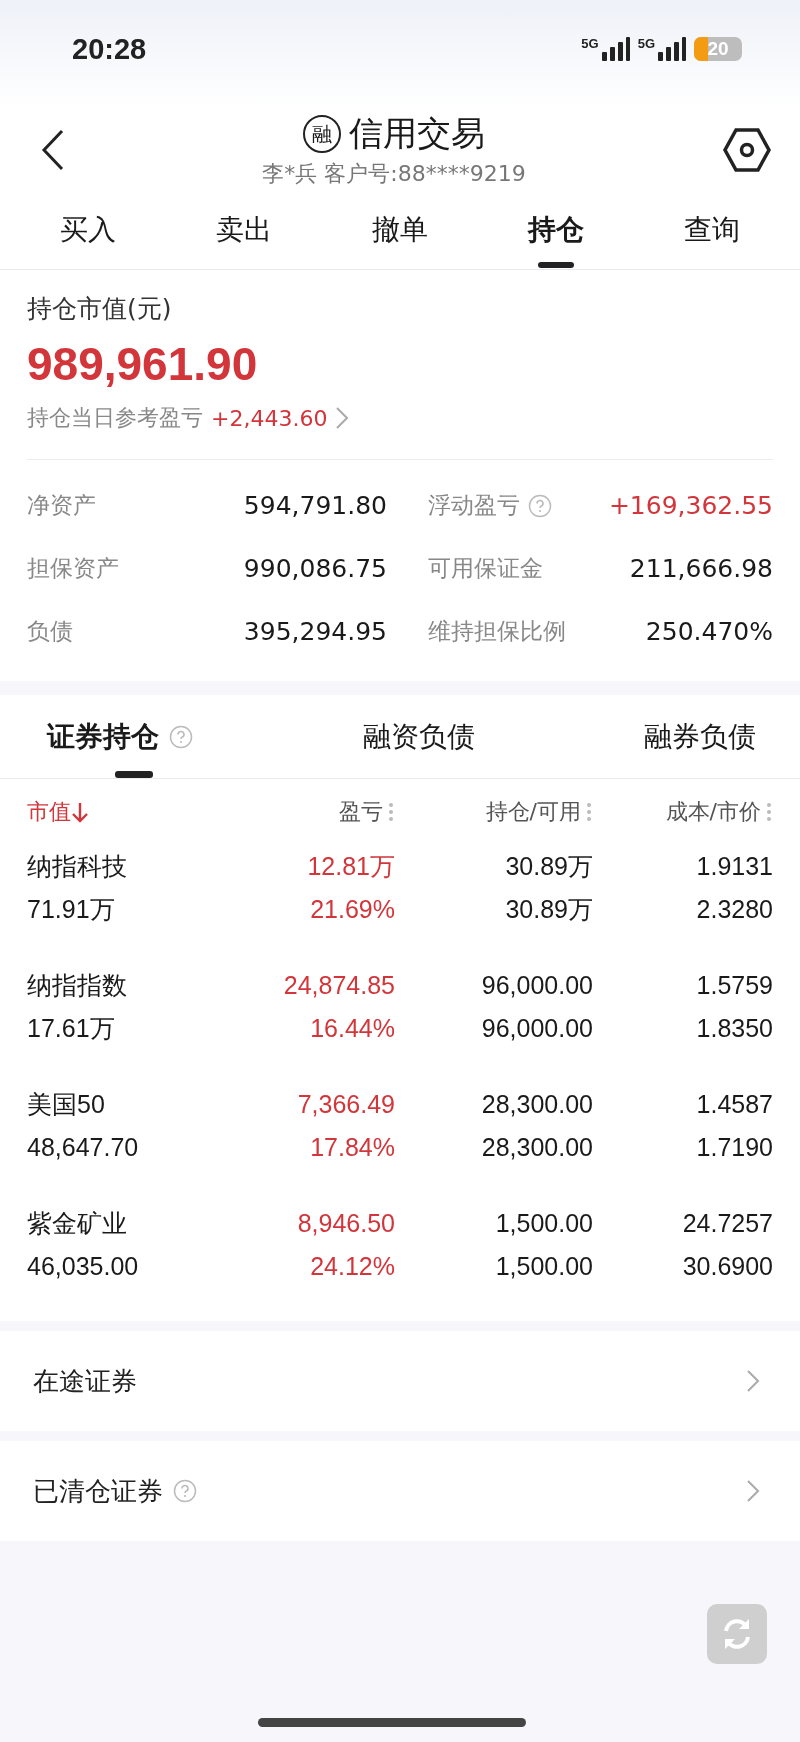 Image resolution: width=800 pixels, height=1742 pixels. What do you see at coordinates (100, 309) in the screenshot?
I see `holdings-value-label: 持仓市值(元)` at bounding box center [100, 309].